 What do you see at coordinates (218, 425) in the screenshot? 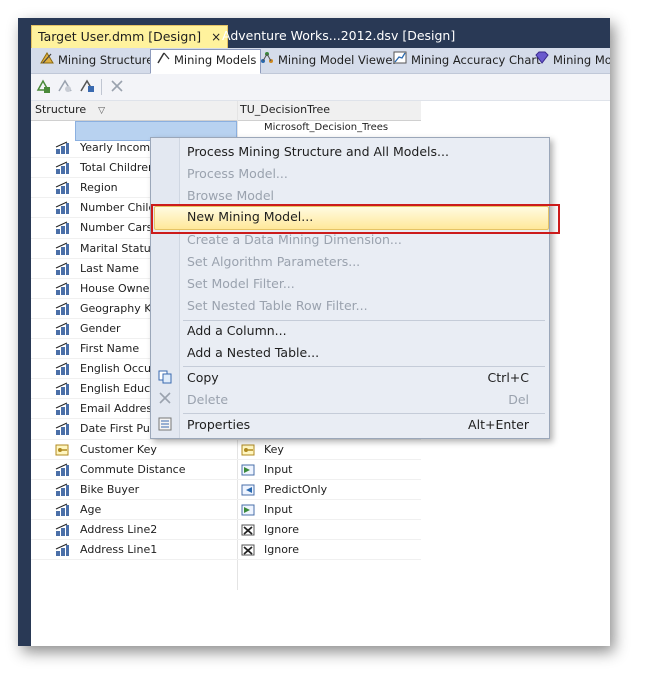
I see `menu-item-properties: Properties` at bounding box center [218, 425].